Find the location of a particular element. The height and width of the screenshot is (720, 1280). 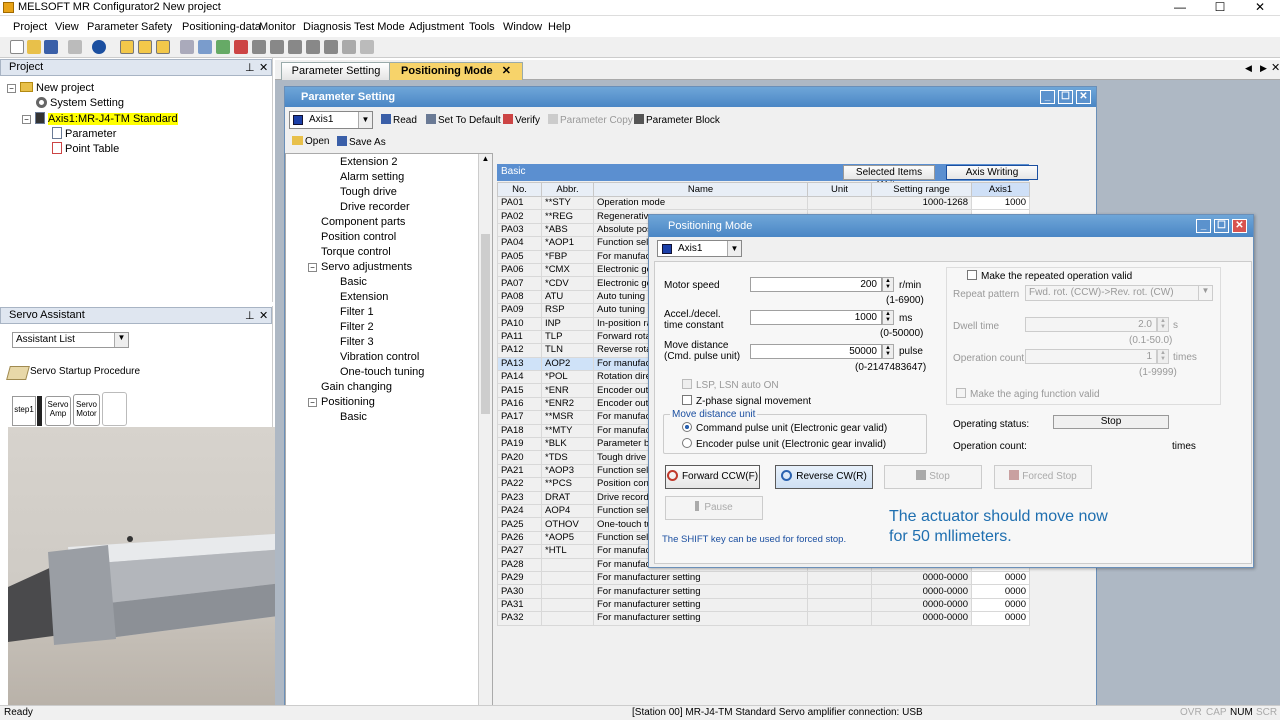

io-icon is located at coordinates (295, 47).